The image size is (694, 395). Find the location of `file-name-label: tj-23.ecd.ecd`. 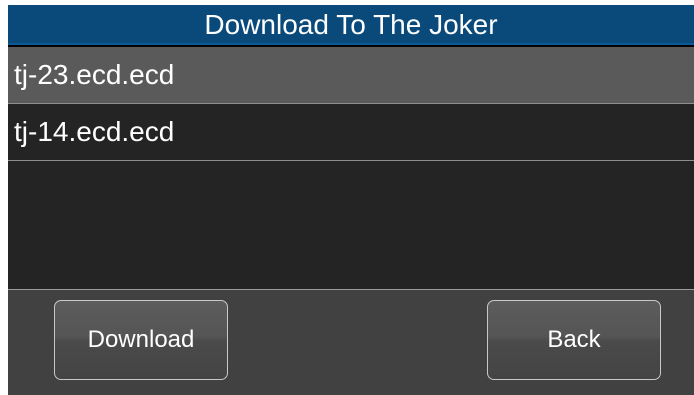

file-name-label: tj-23.ecd.ecd is located at coordinates (94, 74).